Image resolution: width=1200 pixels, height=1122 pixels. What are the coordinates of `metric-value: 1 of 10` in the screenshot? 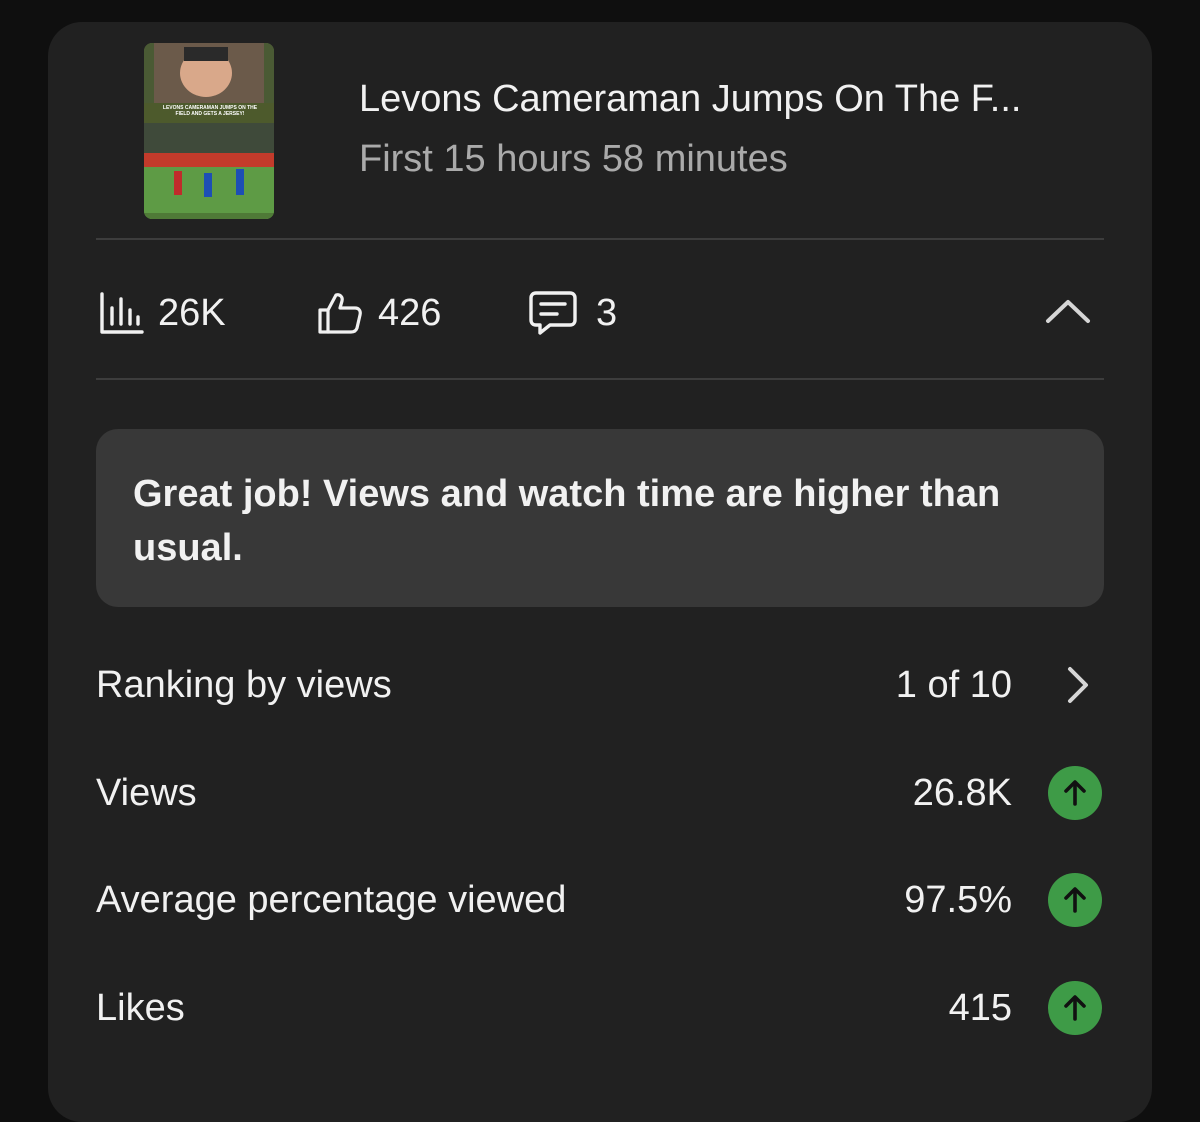 It's located at (953, 685).